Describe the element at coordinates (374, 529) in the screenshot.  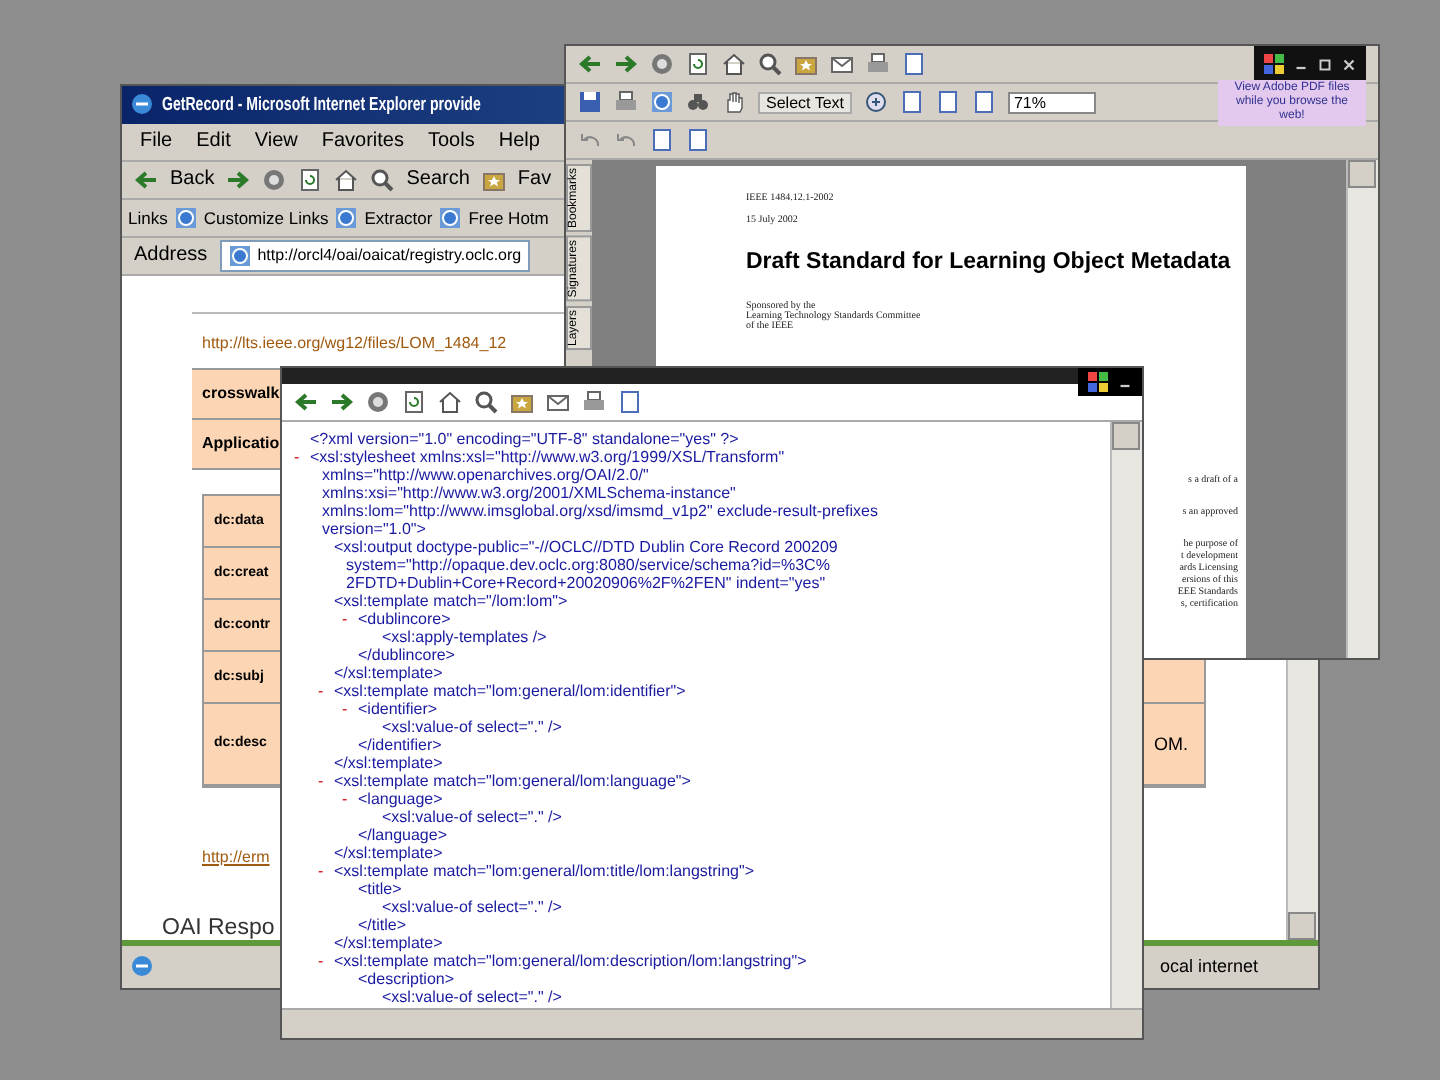
I see `xml-line: version="1.0">` at that location.